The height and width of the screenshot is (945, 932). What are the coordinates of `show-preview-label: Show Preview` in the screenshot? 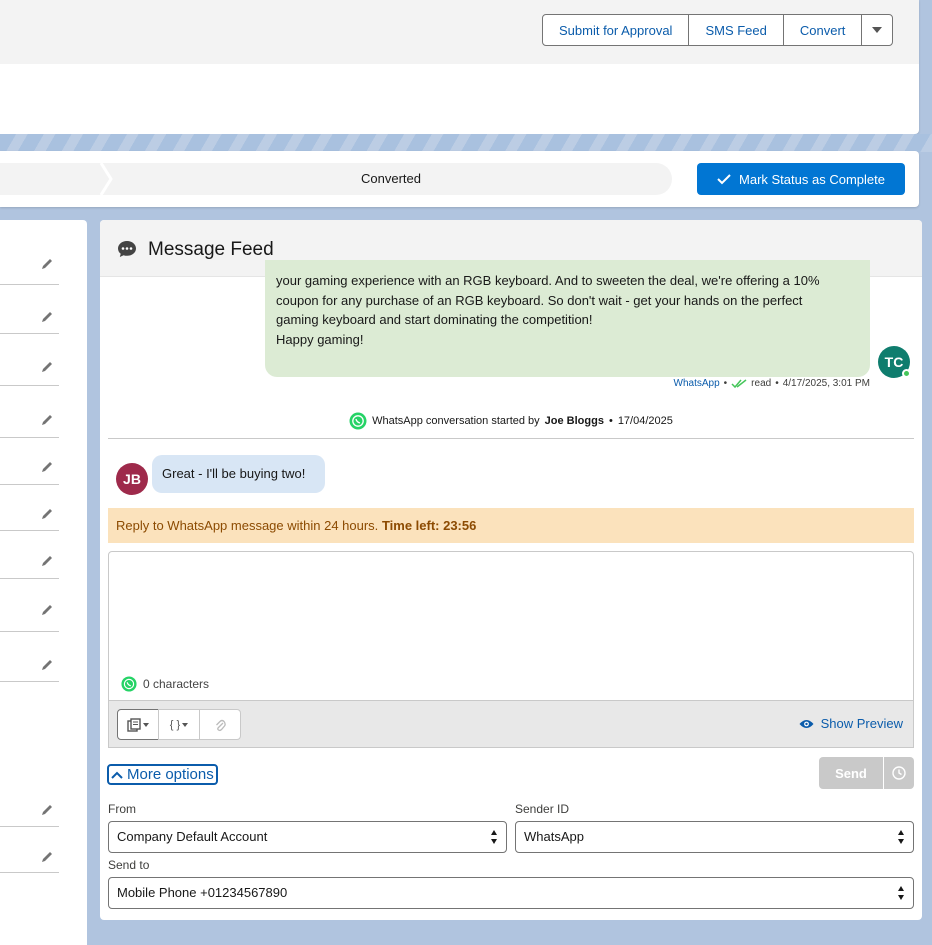 It's located at (861, 723).